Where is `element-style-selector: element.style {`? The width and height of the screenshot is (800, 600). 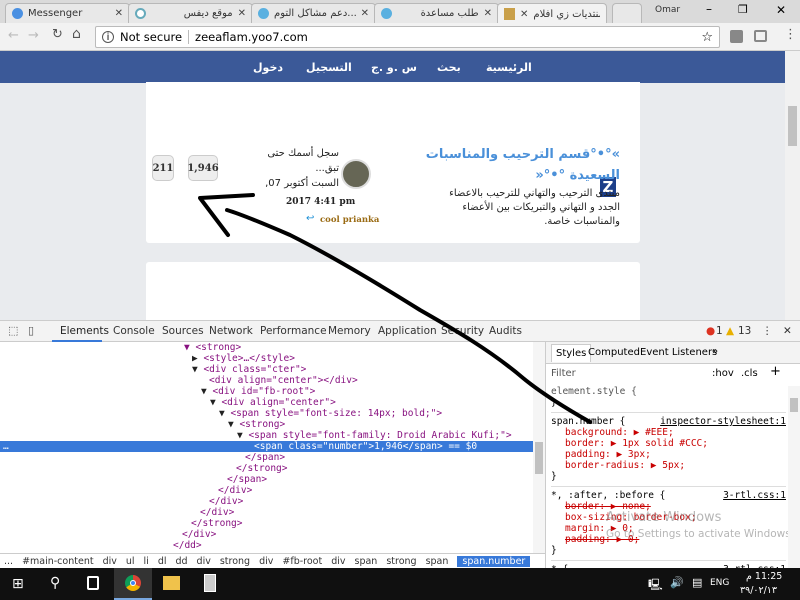 element-style-selector: element.style { is located at coordinates (668, 391).